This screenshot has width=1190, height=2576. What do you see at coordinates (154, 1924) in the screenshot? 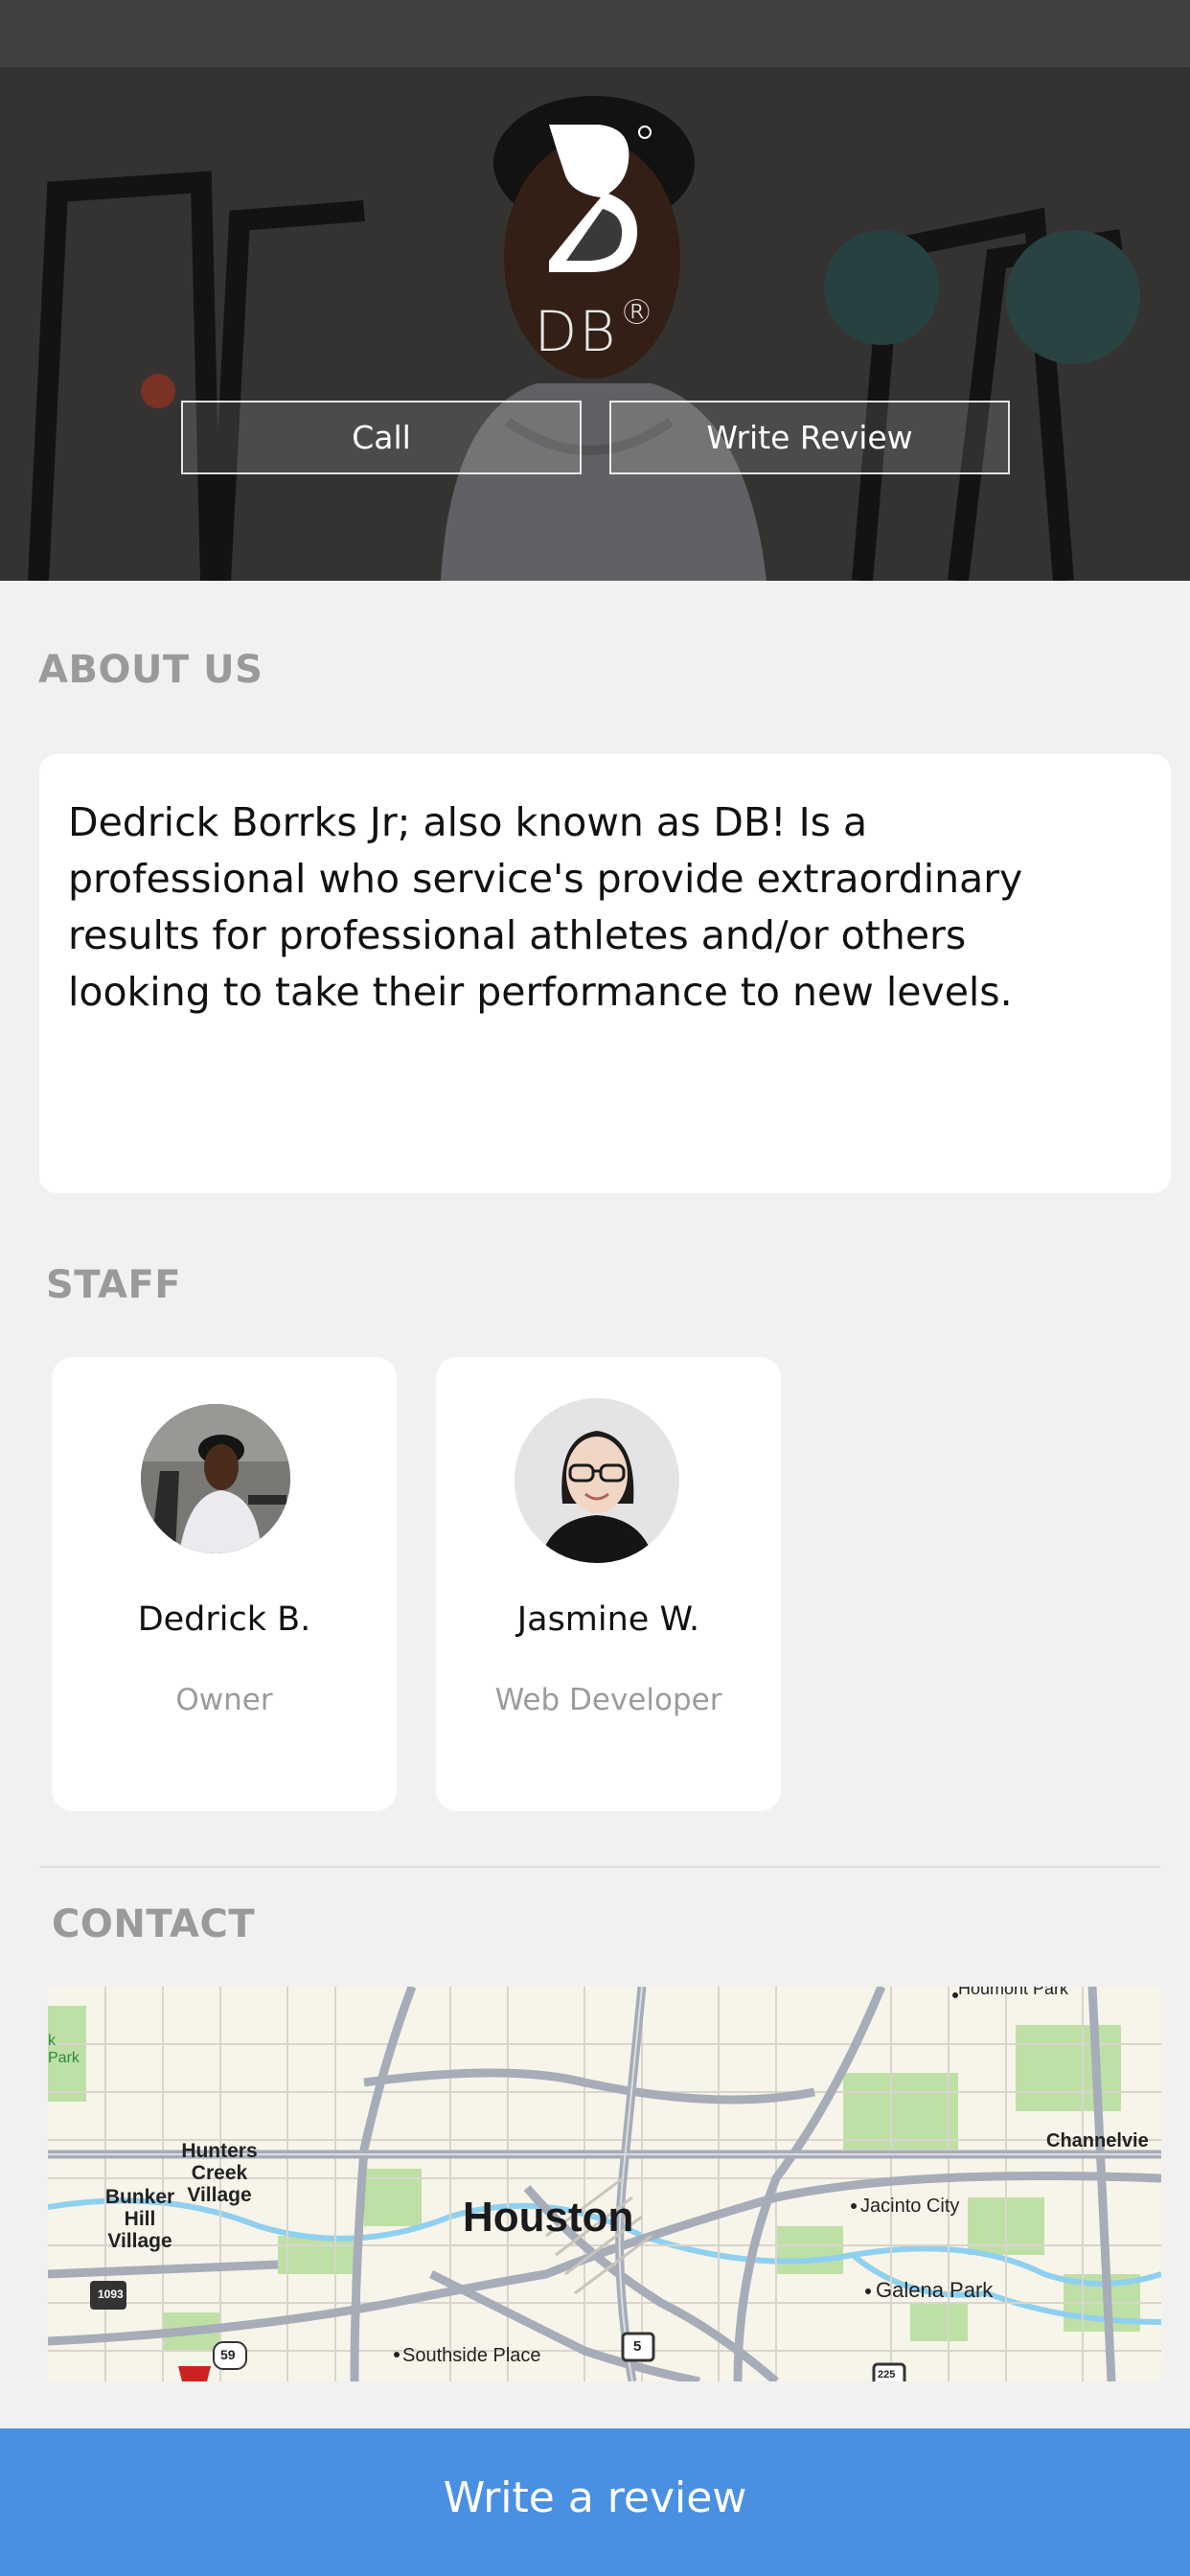
I see `contact-heading: CONTACT` at bounding box center [154, 1924].